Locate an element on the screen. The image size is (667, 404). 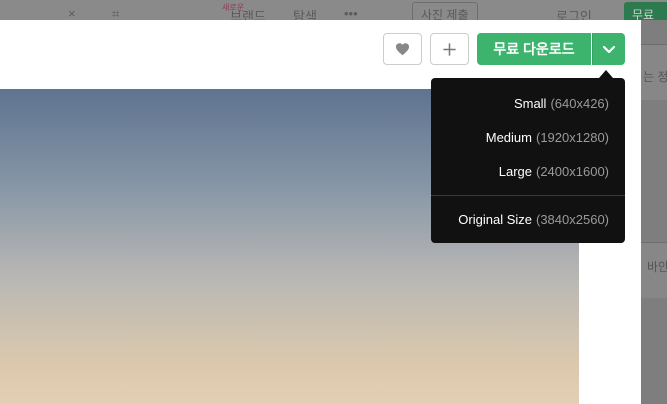
menu-item-label: Large is located at coordinates (515, 171).